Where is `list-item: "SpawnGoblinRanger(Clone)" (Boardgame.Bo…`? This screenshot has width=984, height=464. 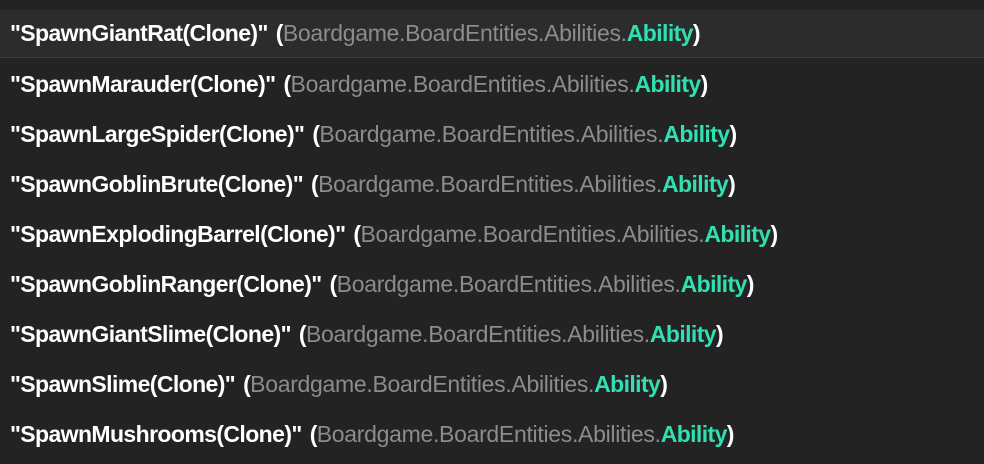
list-item: "SpawnGoblinRanger(Clone)" (Boardgame.Bo… is located at coordinates (492, 284).